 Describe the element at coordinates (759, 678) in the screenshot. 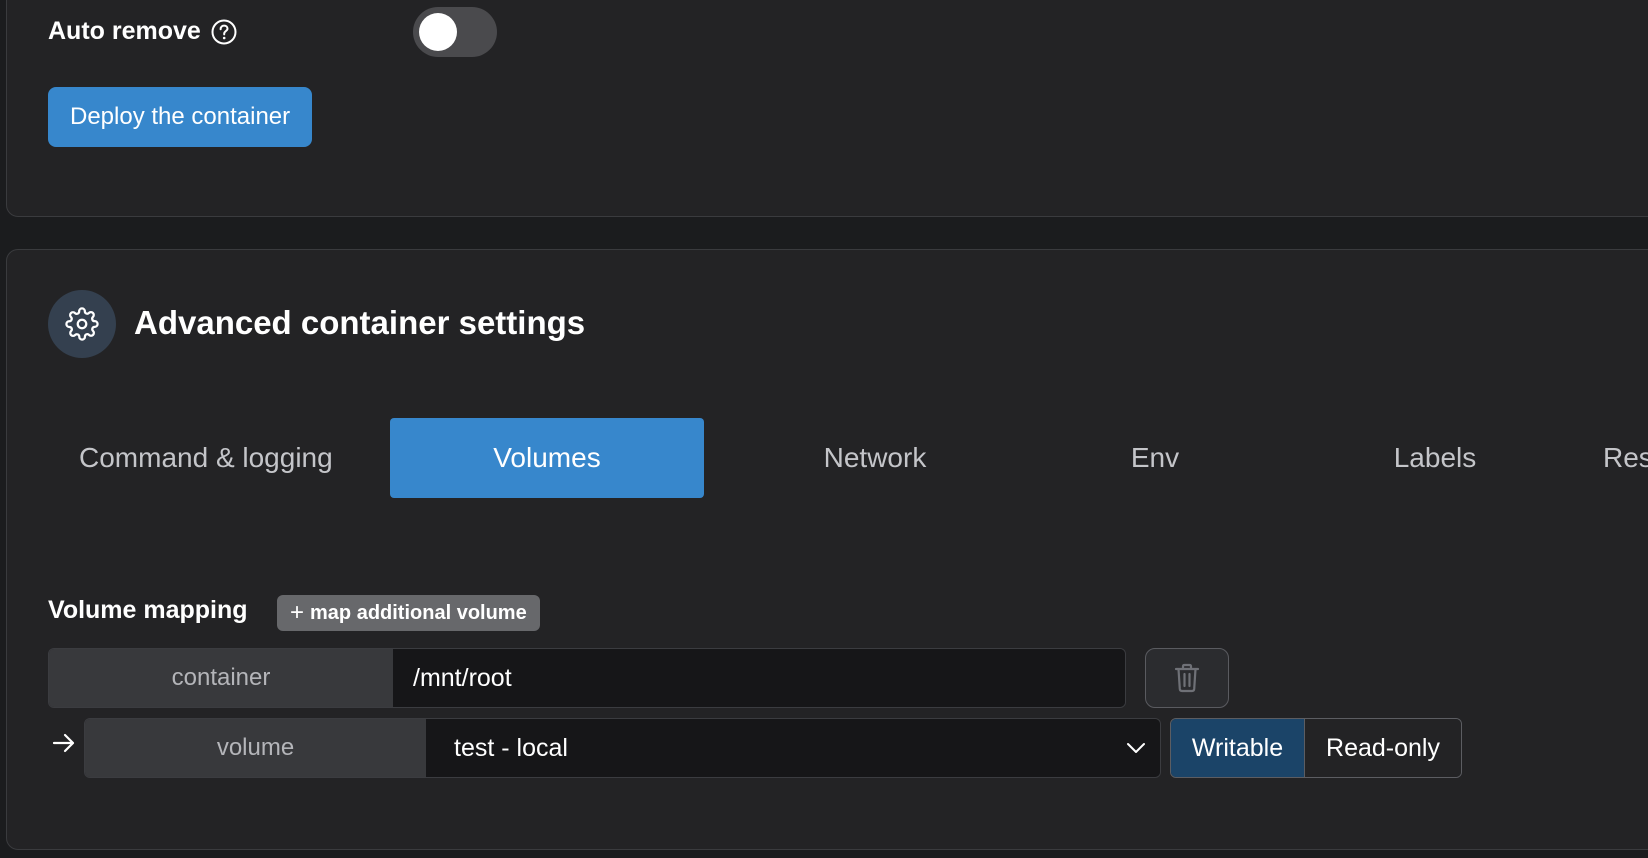

I see `container-path-input: /mnt/root` at that location.